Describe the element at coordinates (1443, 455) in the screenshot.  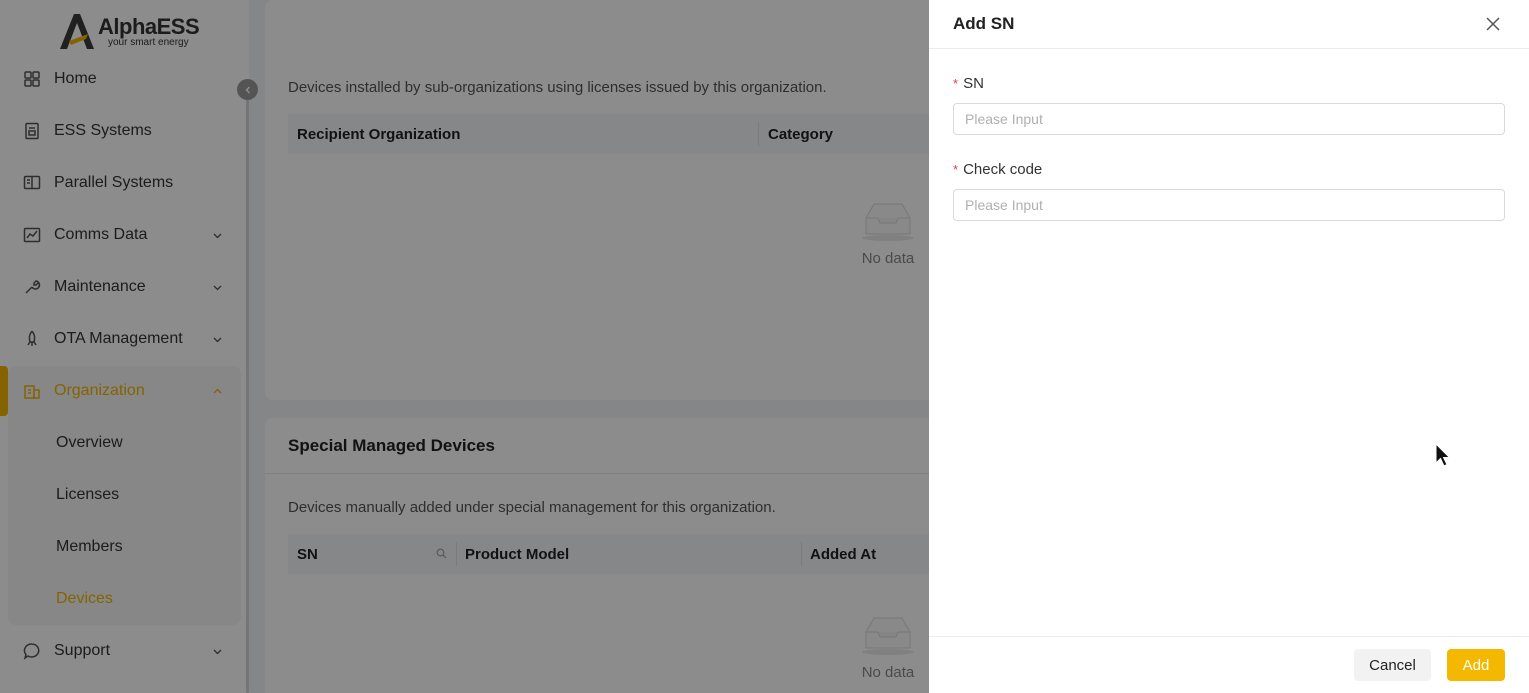
I see `mouse-cursor-icon` at that location.